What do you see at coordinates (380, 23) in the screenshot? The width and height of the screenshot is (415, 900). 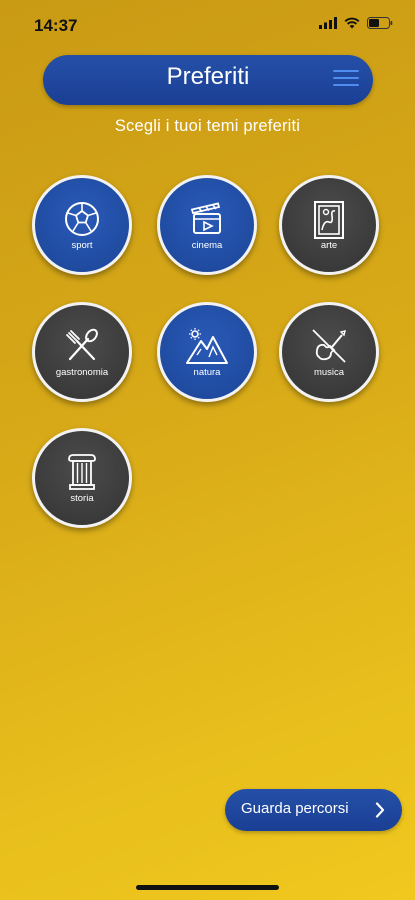 I see `battery-icon` at bounding box center [380, 23].